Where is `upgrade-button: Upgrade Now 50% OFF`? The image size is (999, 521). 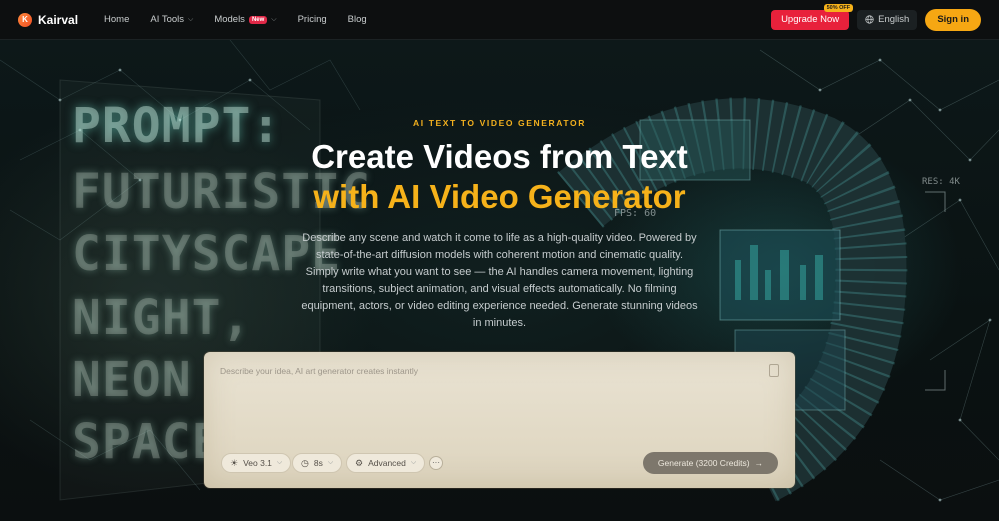 upgrade-button: Upgrade Now 50% OFF is located at coordinates (812, 16).